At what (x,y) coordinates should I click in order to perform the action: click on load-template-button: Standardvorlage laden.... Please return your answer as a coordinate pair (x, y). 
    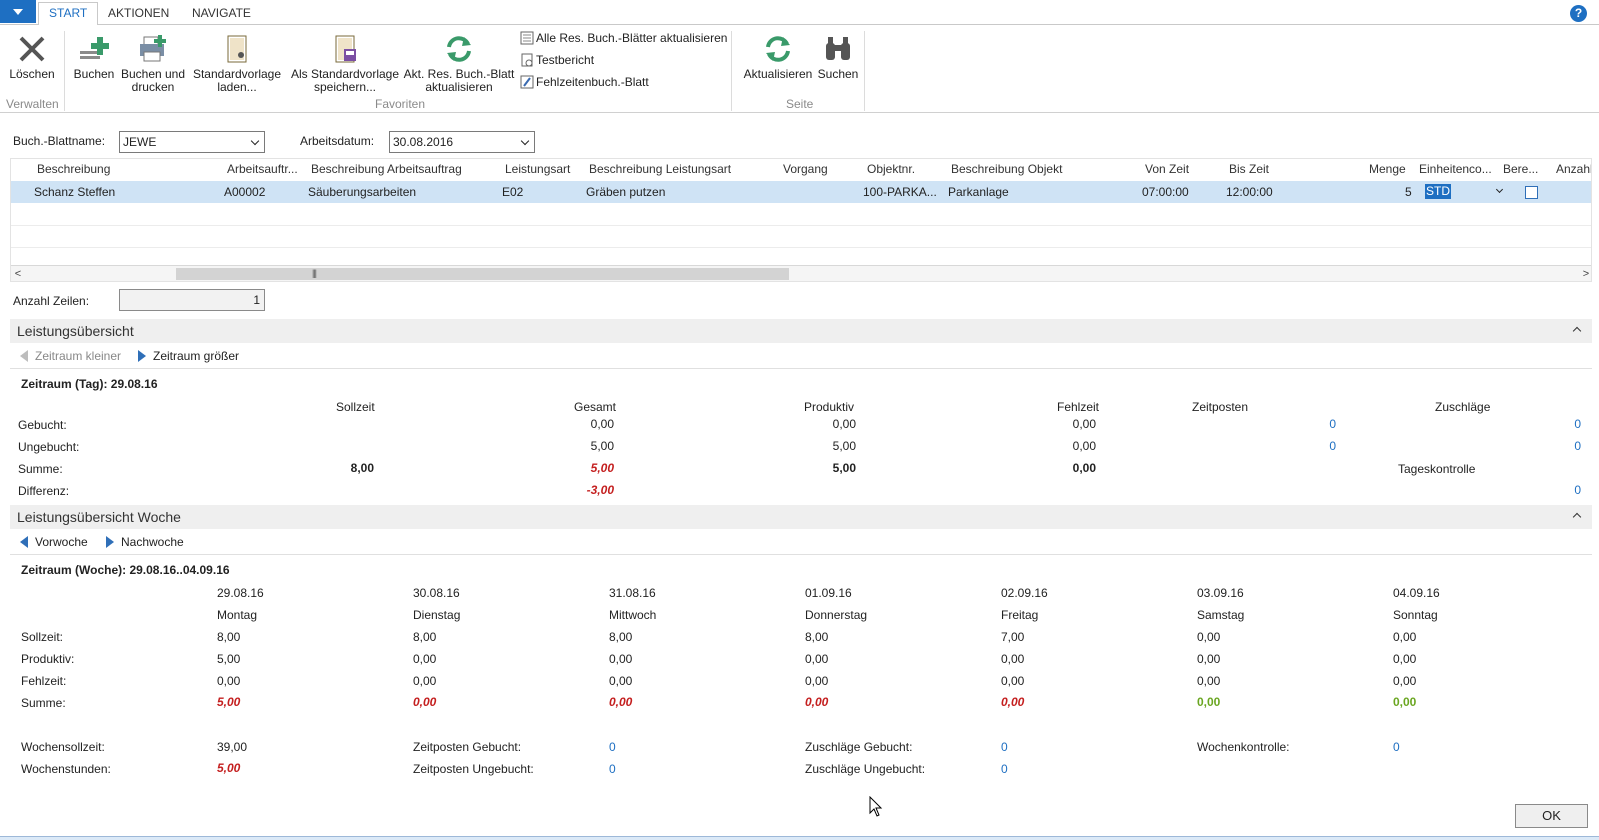
    Looking at the image, I should click on (237, 61).